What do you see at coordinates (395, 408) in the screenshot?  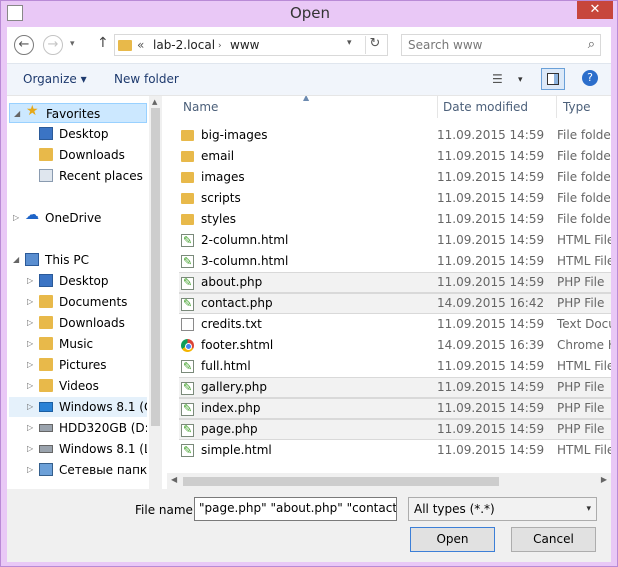 I see `file-row: index.php 11.09.2015 14:59 PHP File` at bounding box center [395, 408].